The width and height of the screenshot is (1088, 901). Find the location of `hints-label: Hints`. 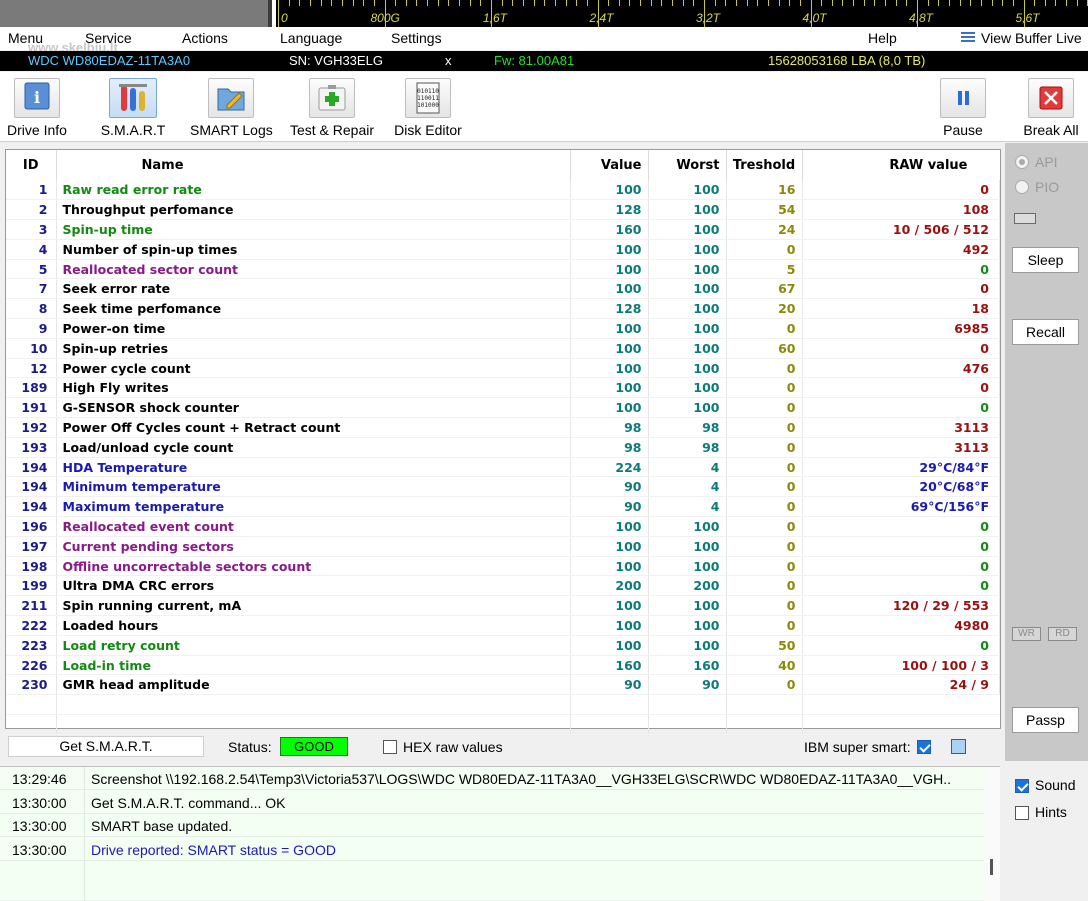

hints-label: Hints is located at coordinates (1051, 812).